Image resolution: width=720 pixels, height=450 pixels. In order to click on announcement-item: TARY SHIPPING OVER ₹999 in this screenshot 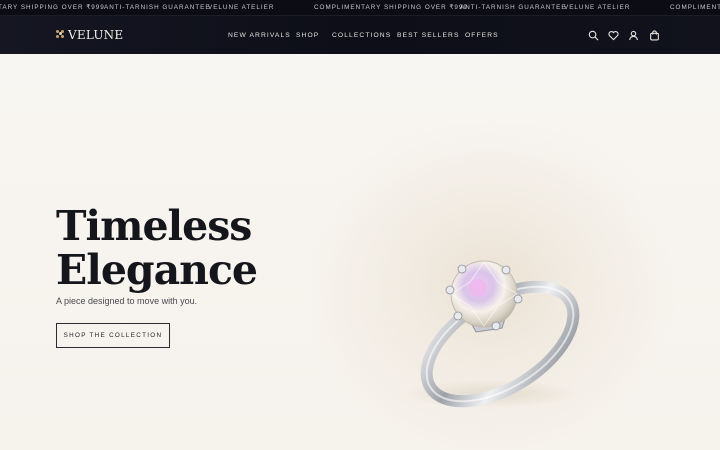, I will do `click(52, 7)`.